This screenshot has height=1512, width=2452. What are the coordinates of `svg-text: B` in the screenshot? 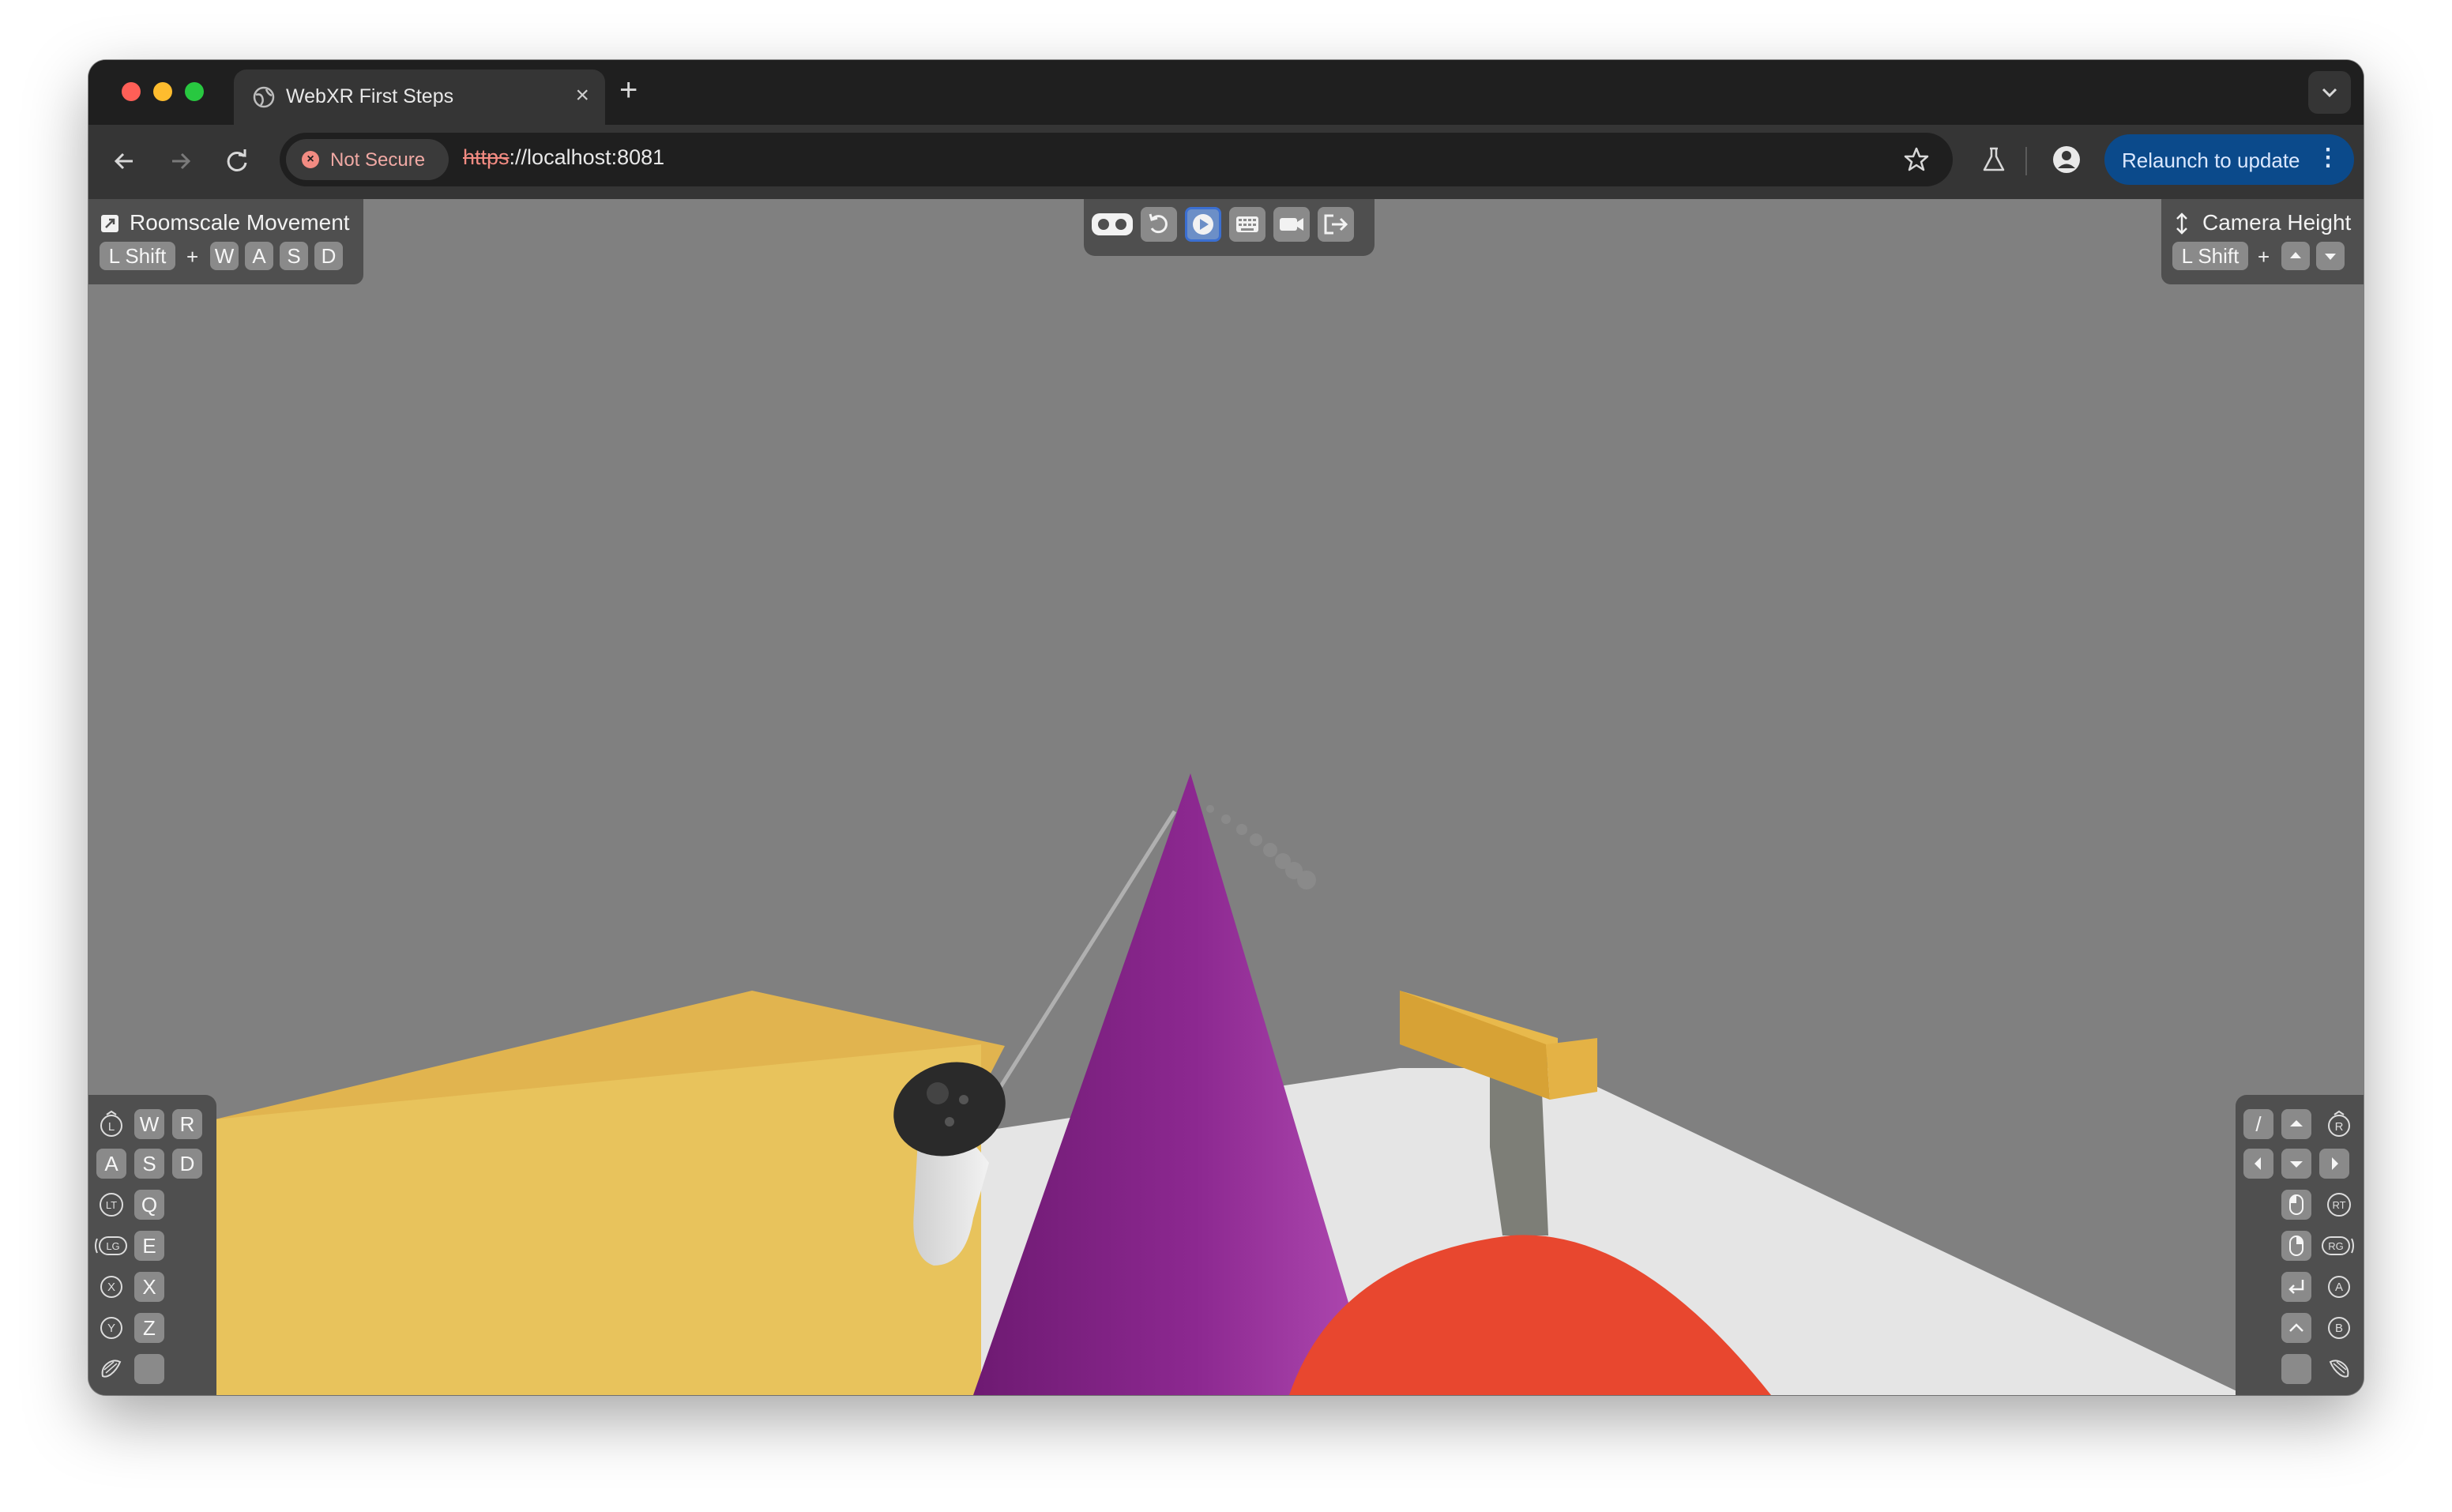 It's located at (2339, 1328).